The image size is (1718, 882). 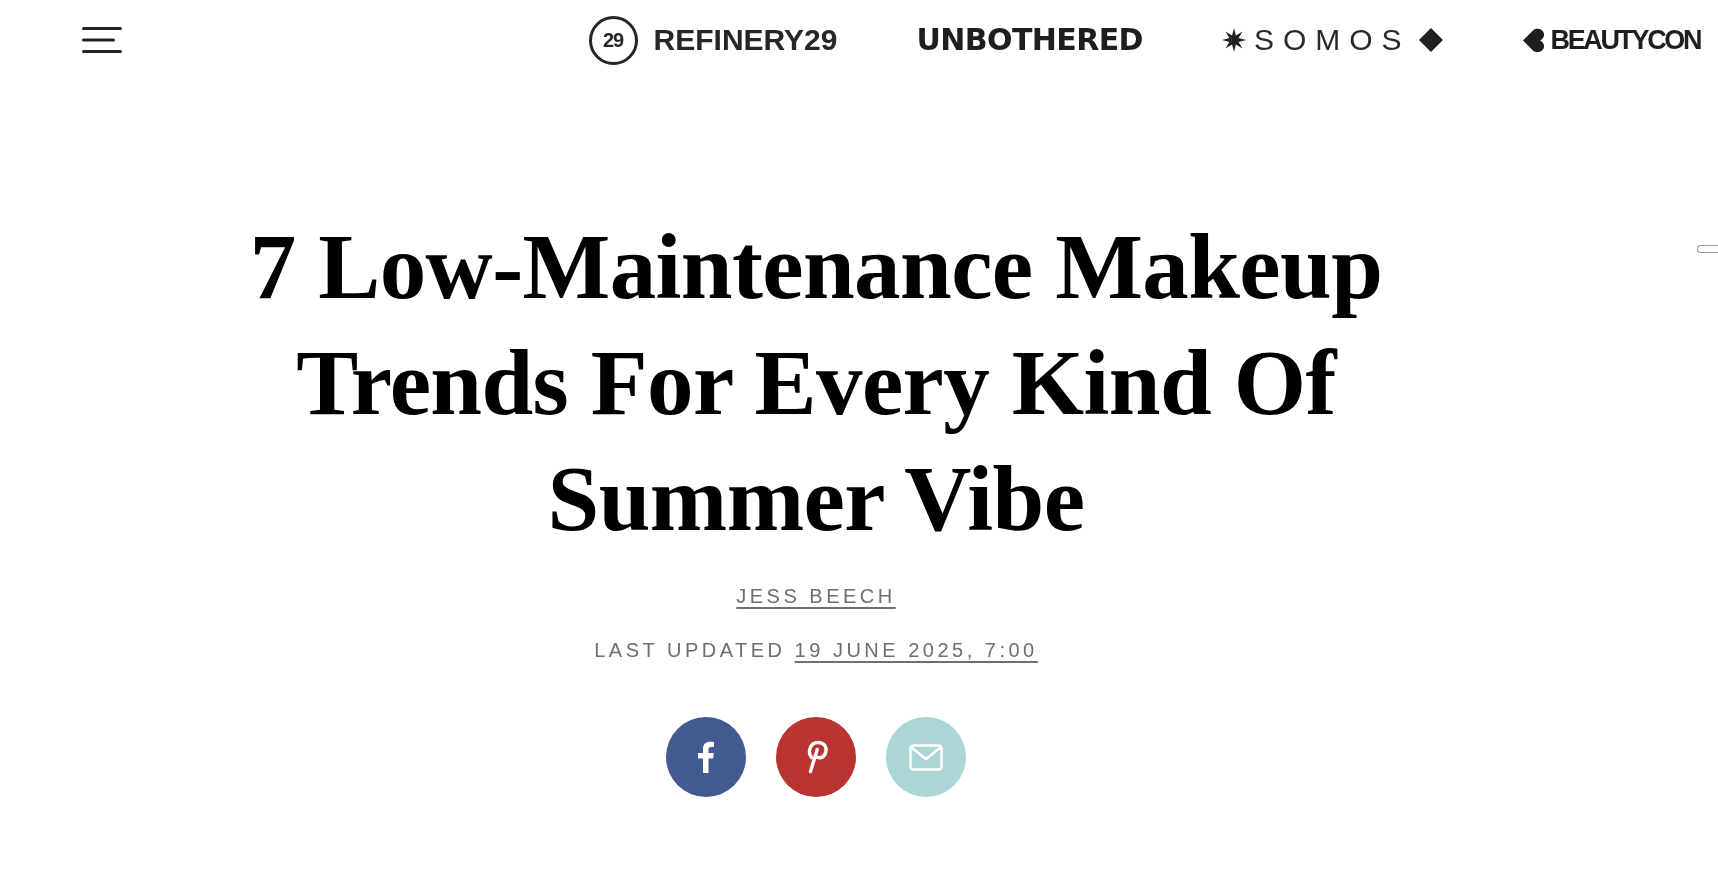 What do you see at coordinates (1430, 40) in the screenshot?
I see `diamond-icon` at bounding box center [1430, 40].